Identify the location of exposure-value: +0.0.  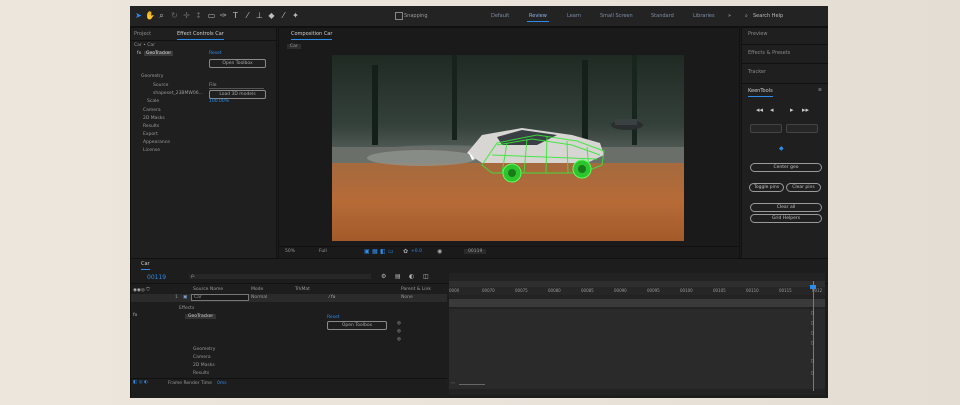
(416, 251).